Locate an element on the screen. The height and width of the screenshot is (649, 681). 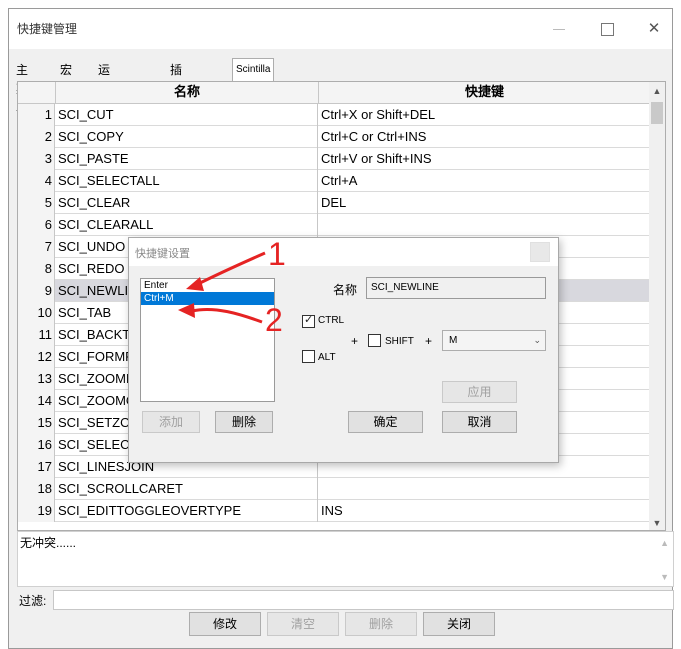
row-number: 7 is located at coordinates (36, 247).